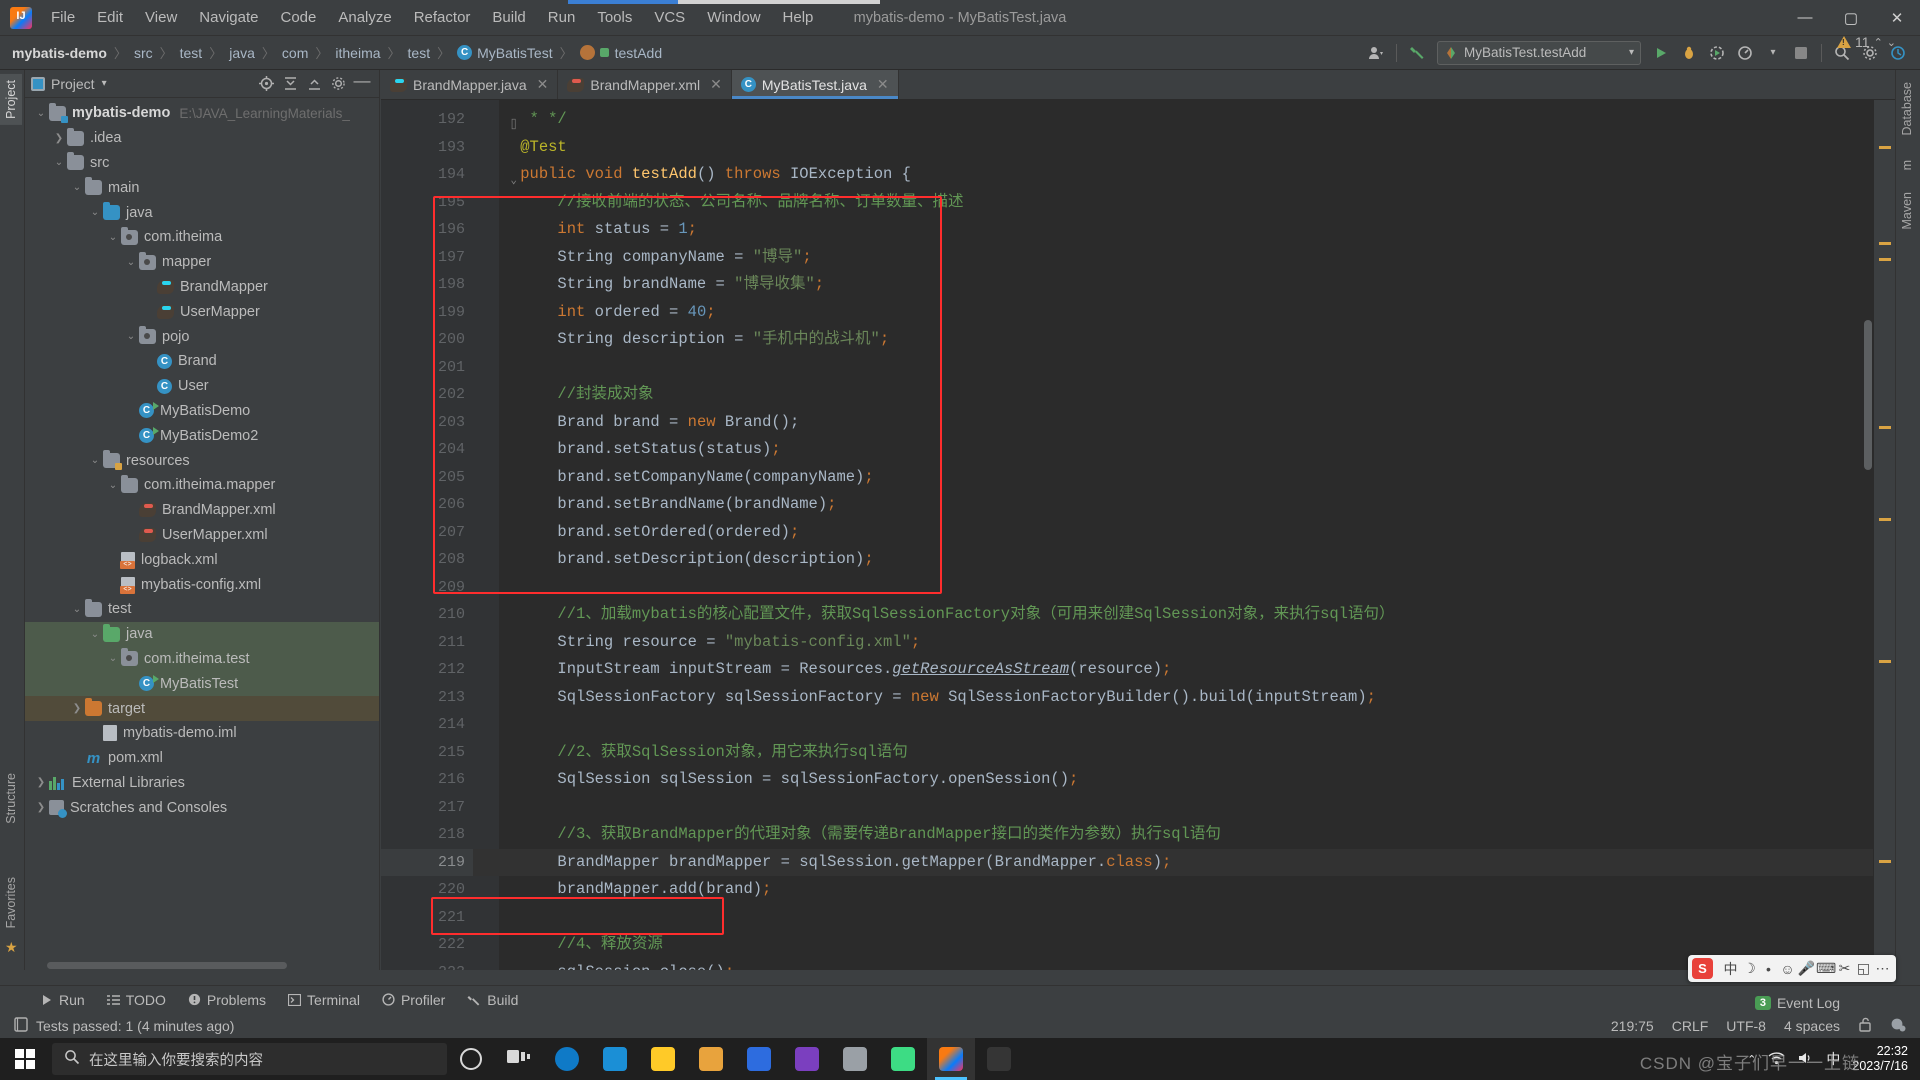 The width and height of the screenshot is (1920, 1080). Describe the element at coordinates (1826, 968) in the screenshot. I see `ime-button-5: ⌨` at that location.